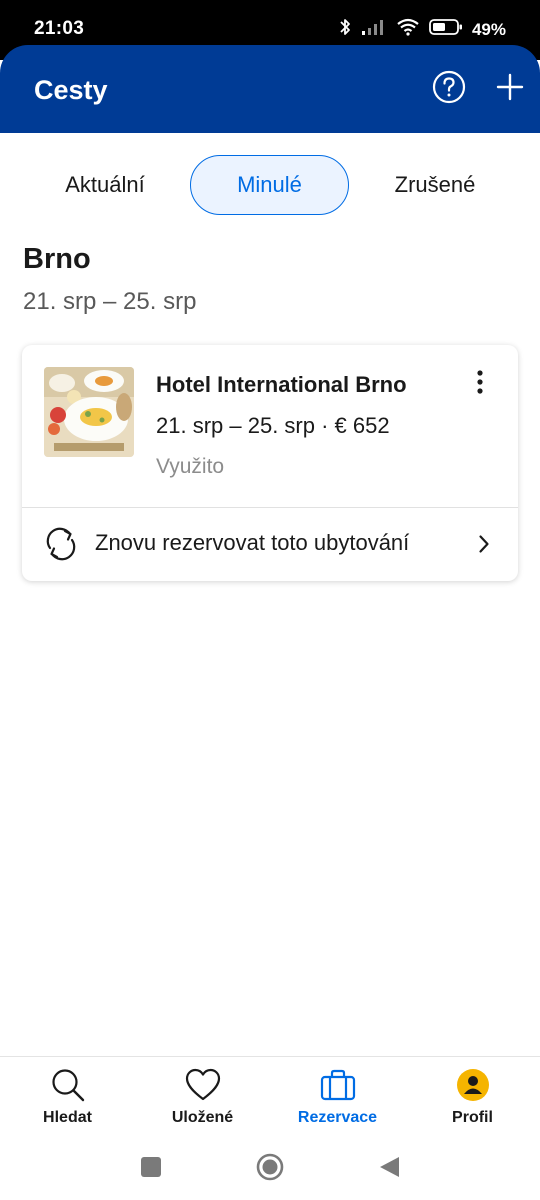 This screenshot has height=1200, width=540. I want to click on search-icon, so click(68, 1085).